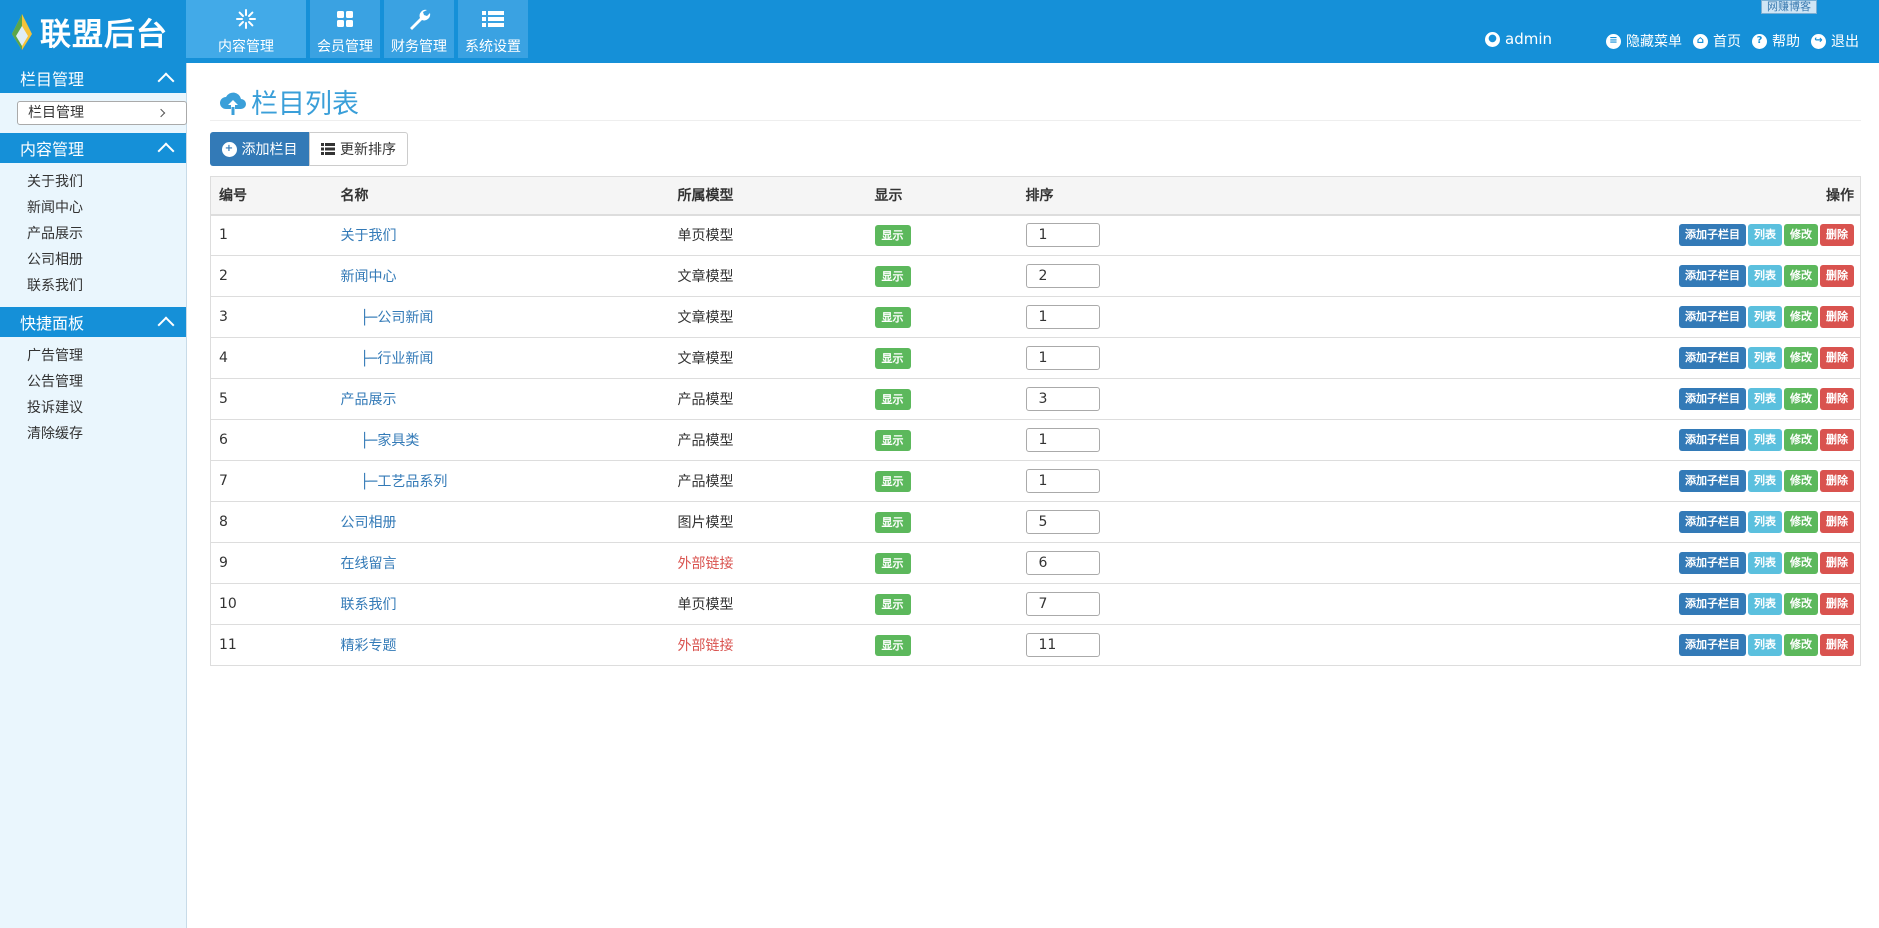 Image resolution: width=1879 pixels, height=928 pixels. Describe the element at coordinates (501, 399) in the screenshot. I see `cell-name: 产品展示` at that location.